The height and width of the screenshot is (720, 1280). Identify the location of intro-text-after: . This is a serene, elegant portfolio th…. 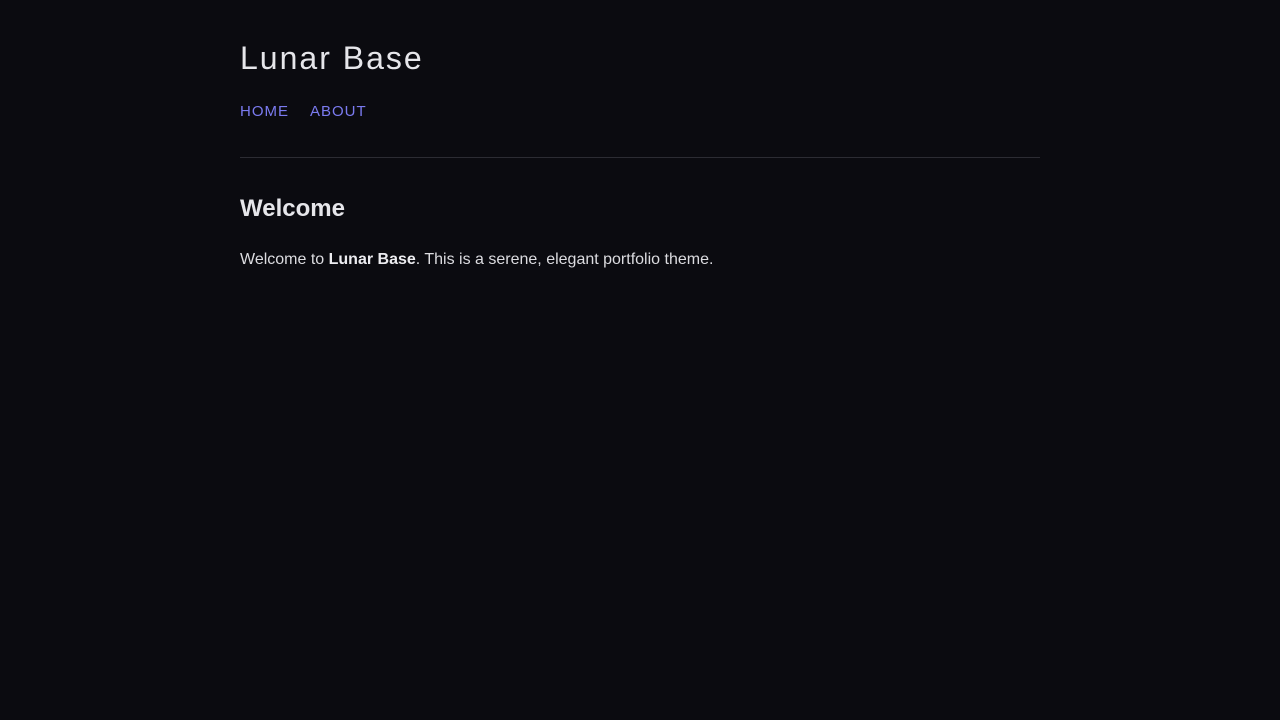
(564, 259).